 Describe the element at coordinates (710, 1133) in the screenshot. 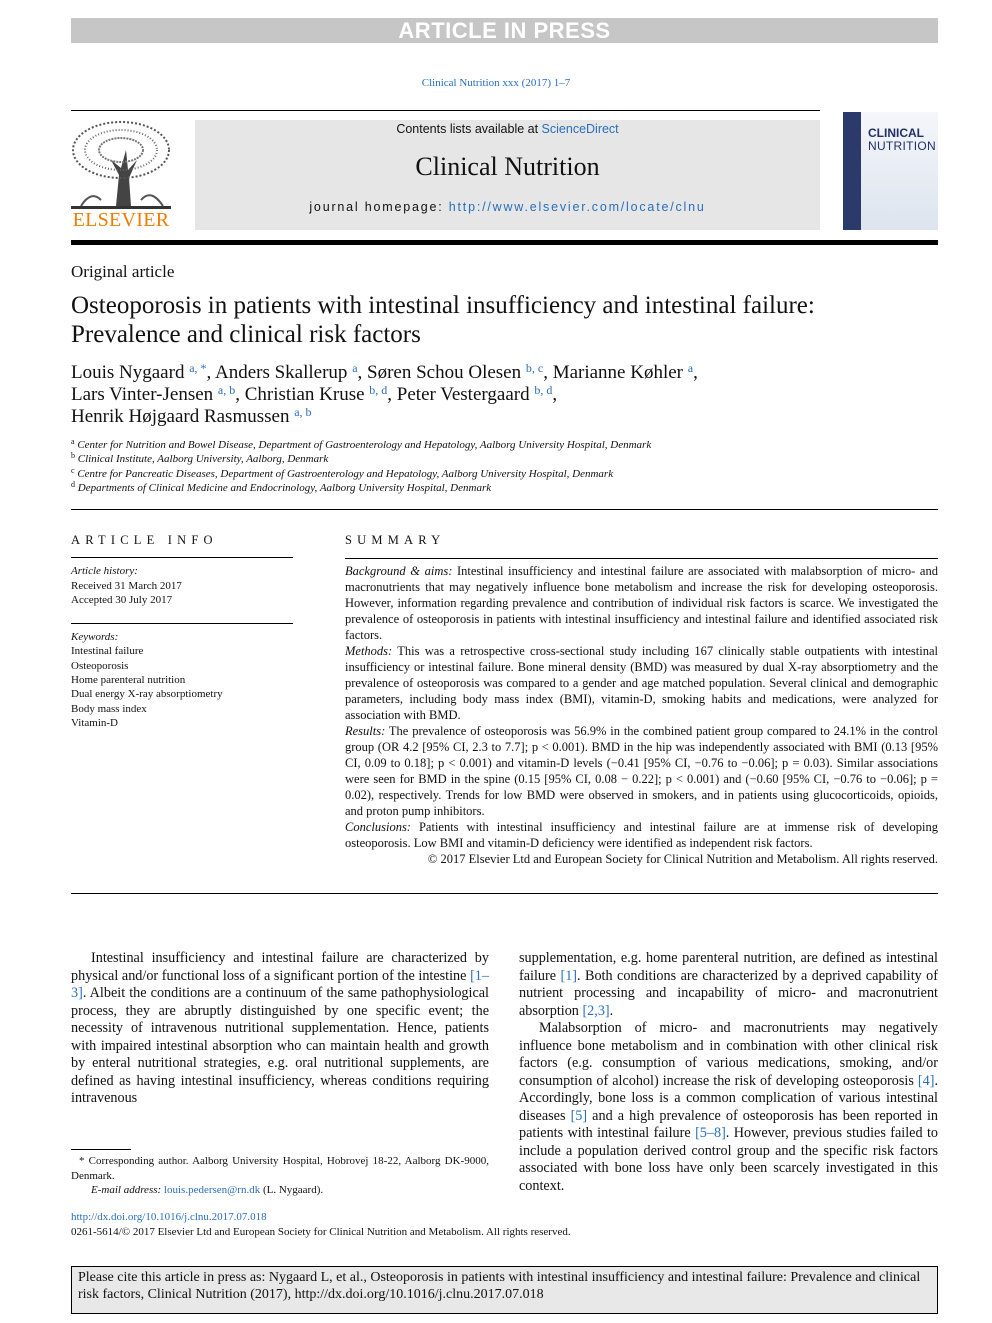

I see `reference-link: [5–8]` at that location.